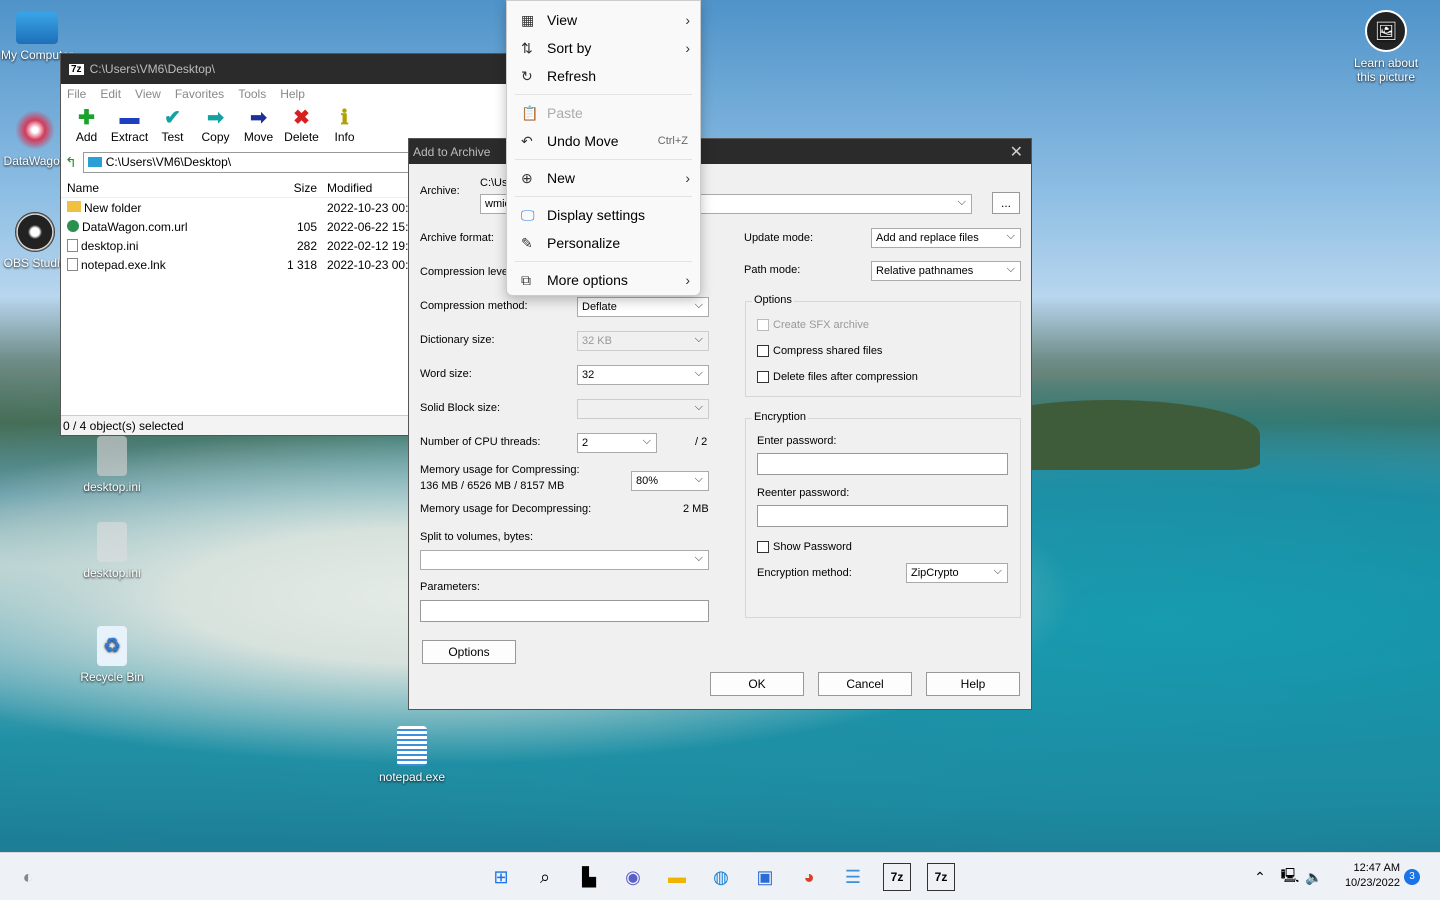 The image size is (1440, 900). I want to click on up-folder-icon: ↰, so click(71, 162).